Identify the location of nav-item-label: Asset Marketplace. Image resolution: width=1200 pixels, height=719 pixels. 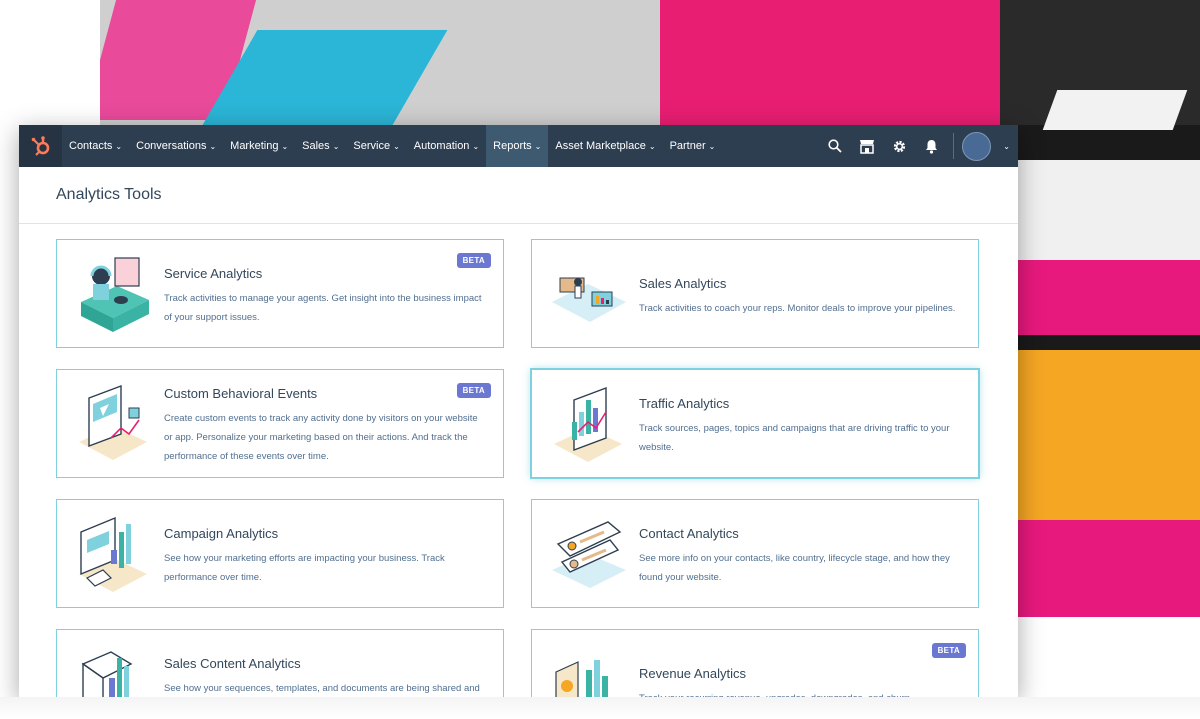
(600, 146).